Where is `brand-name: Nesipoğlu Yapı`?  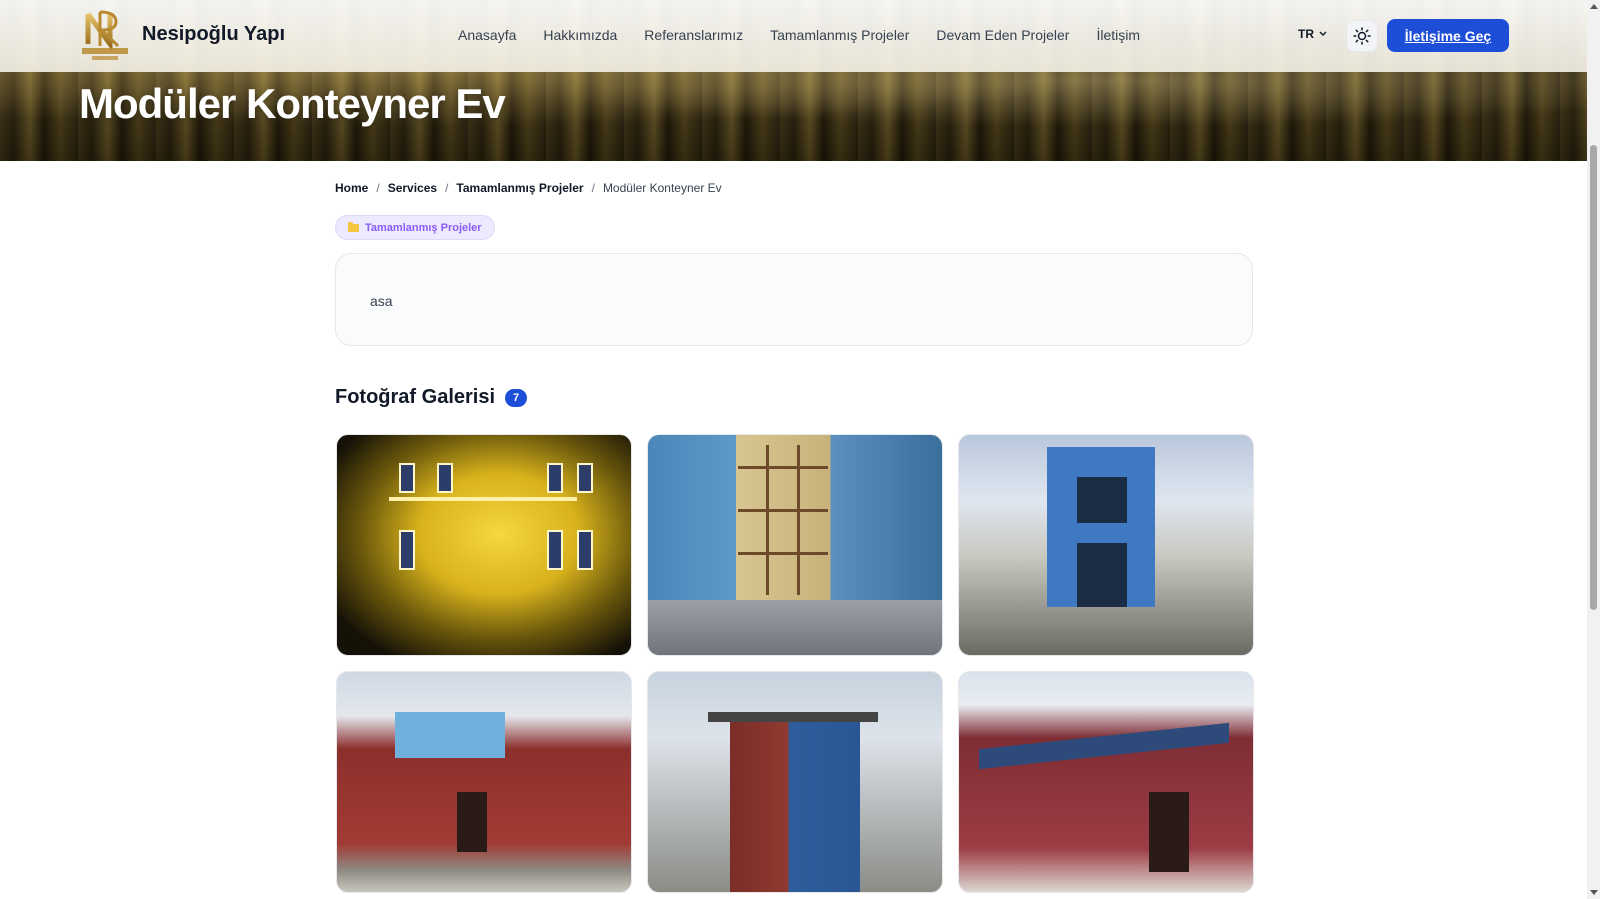
brand-name: Nesipoğlu Yapı is located at coordinates (213, 34).